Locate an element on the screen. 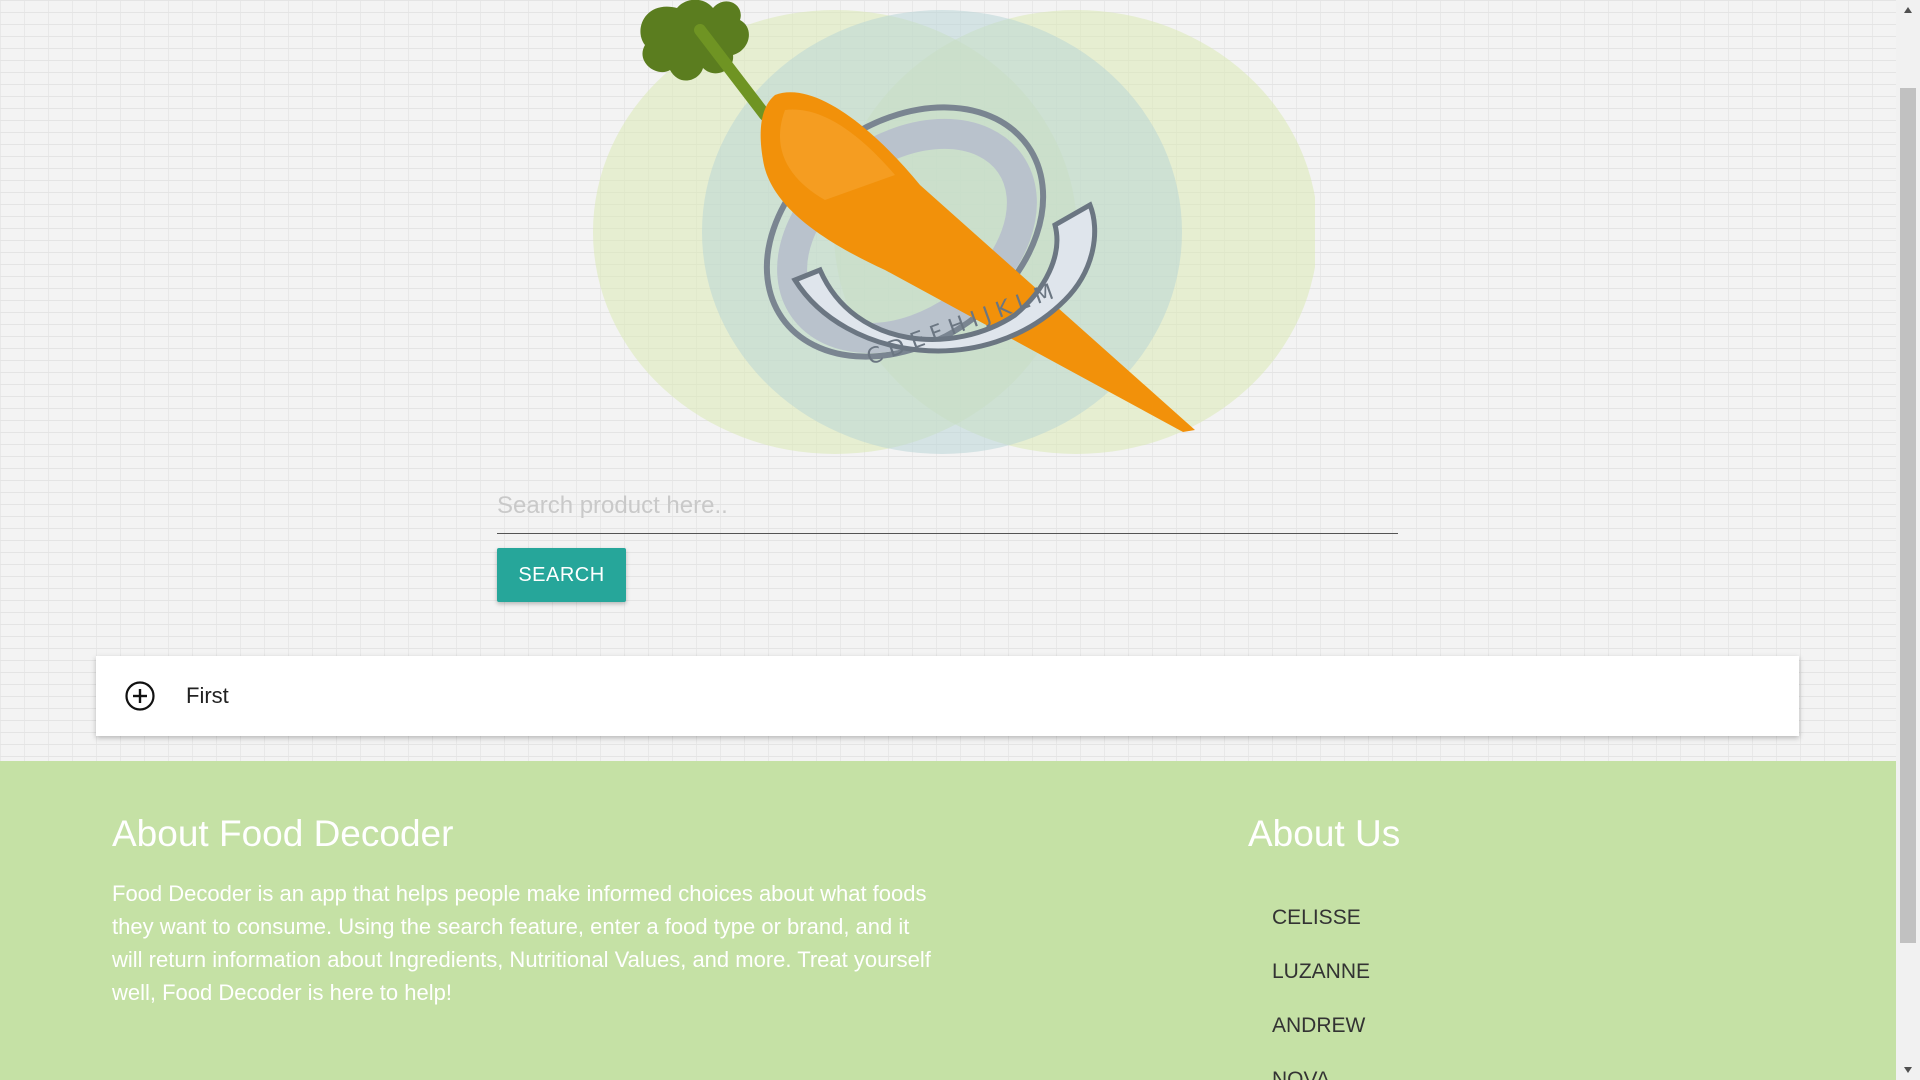  vertical-scrollbar is located at coordinates (1908, 540).